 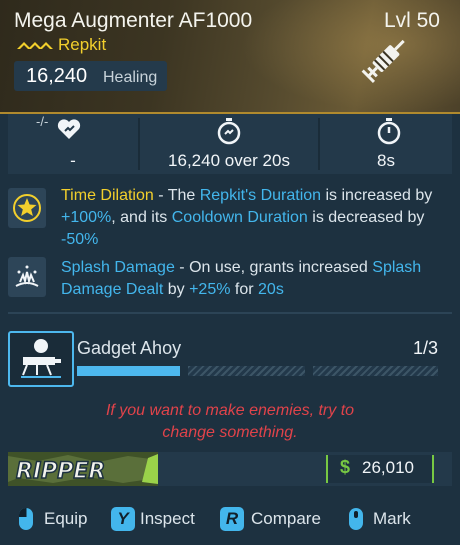 What do you see at coordinates (80, 239) in the screenshot?
I see `perk-highlight: -50%` at bounding box center [80, 239].